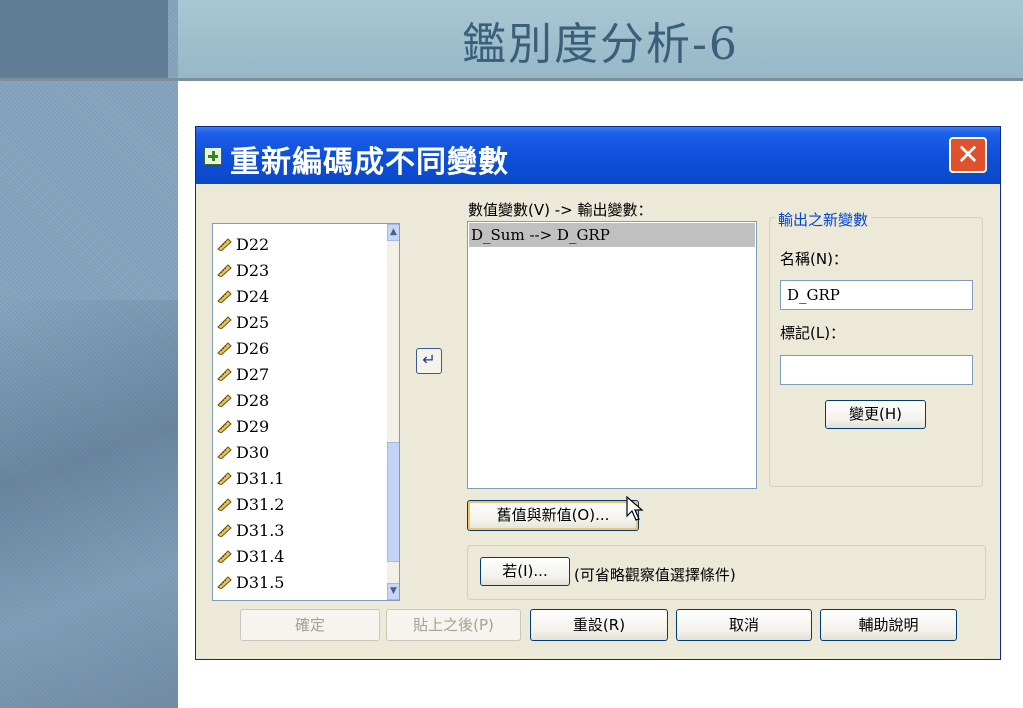 Image resolution: width=1023 pixels, height=708 pixels. What do you see at coordinates (876, 370) in the screenshot?
I see `label-field` at bounding box center [876, 370].